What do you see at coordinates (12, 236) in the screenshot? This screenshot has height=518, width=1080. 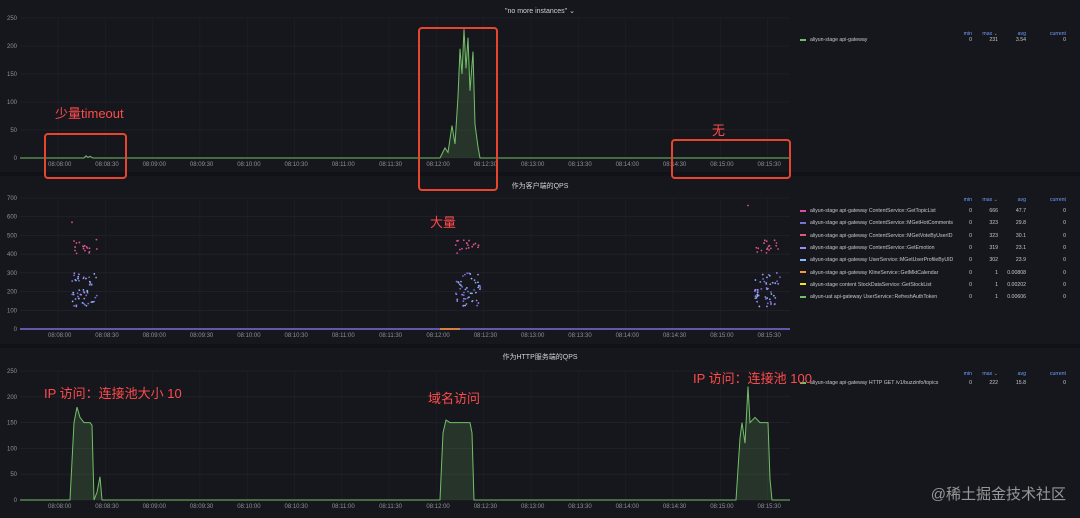 I see `y-tick-label: 500` at bounding box center [12, 236].